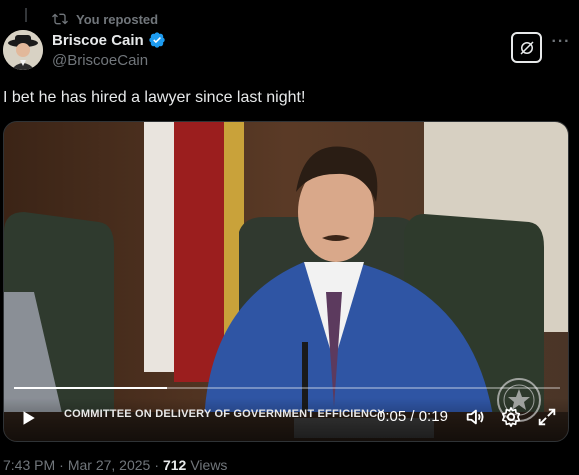  Describe the element at coordinates (29, 465) in the screenshot. I see `tweet-time: 7:43 PM` at that location.